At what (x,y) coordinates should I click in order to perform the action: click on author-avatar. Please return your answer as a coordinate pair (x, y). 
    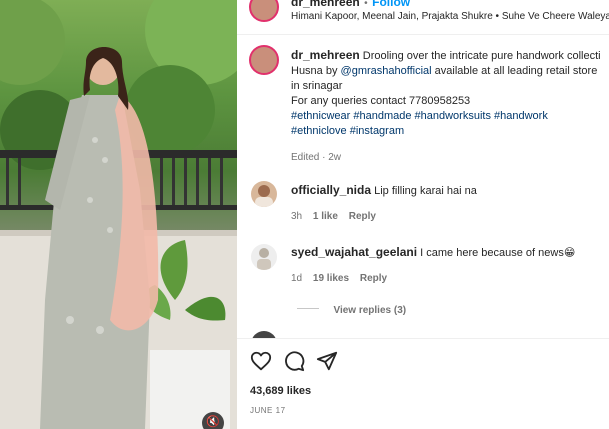
    Looking at the image, I should click on (264, 11).